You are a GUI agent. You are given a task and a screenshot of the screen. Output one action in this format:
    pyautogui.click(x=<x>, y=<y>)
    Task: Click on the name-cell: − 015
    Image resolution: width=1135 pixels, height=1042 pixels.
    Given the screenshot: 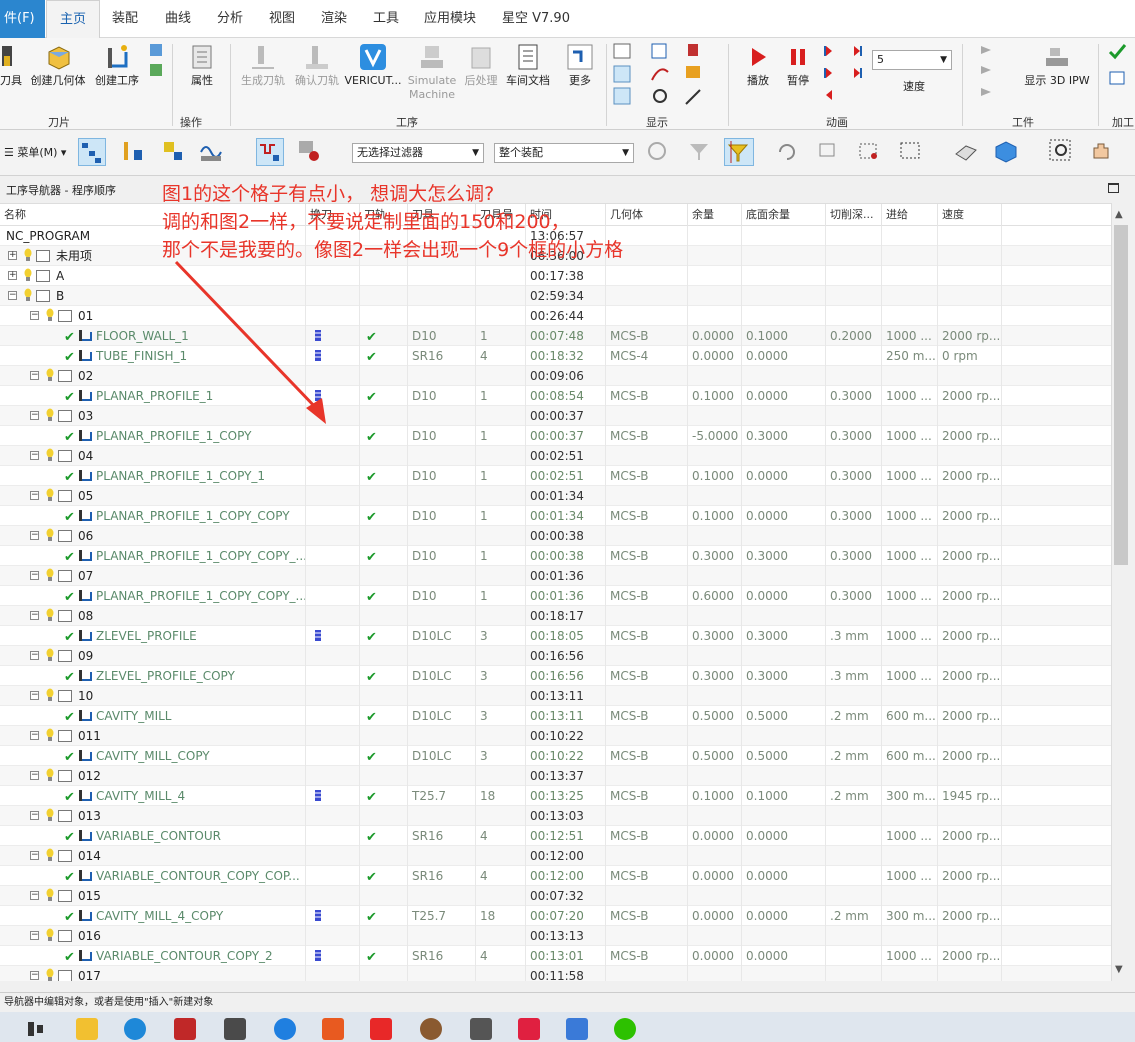 What is the action you would take?
    pyautogui.click(x=153, y=896)
    